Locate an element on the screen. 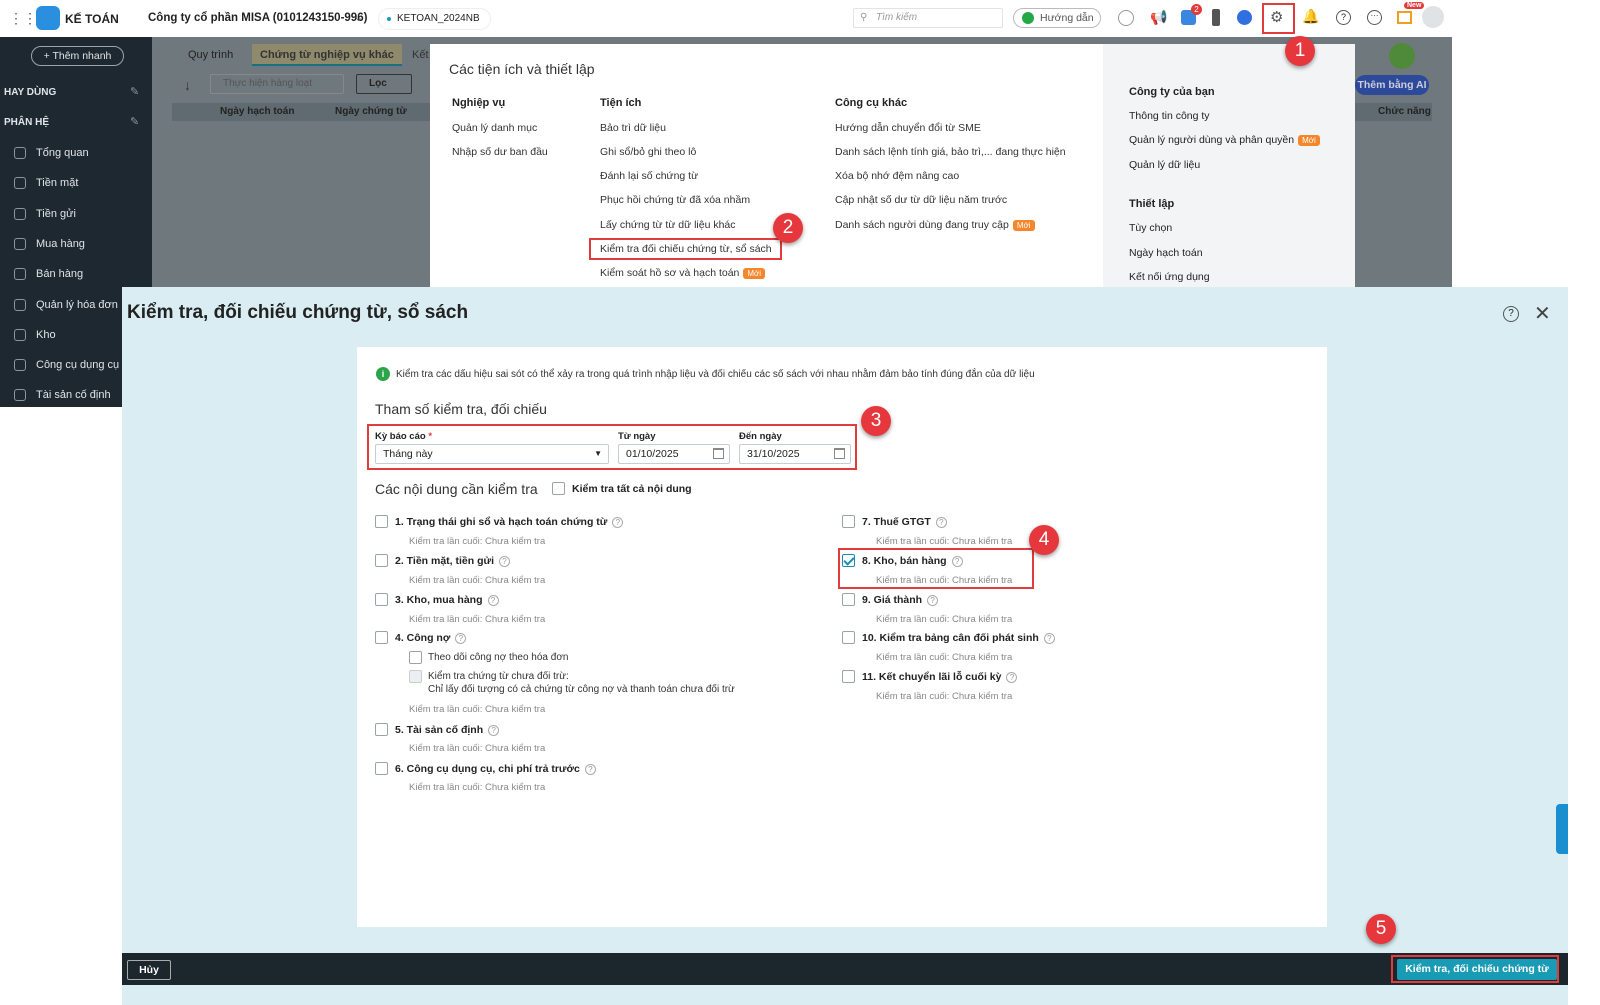 This screenshot has width=1600, height=1005. menu-item-check-reconcile: Kiểm tra đối chiếu chứng từ, sổ sách is located at coordinates (686, 249).